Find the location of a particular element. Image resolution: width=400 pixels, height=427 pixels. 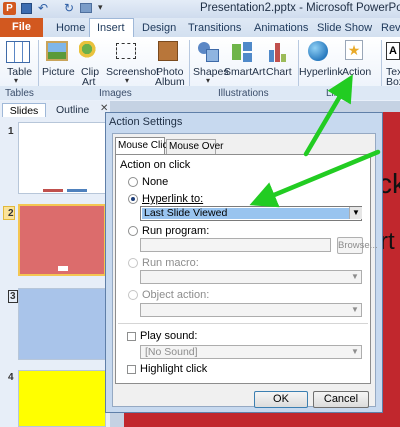

arrow-to-action-button is located at coordinates (328, 115).